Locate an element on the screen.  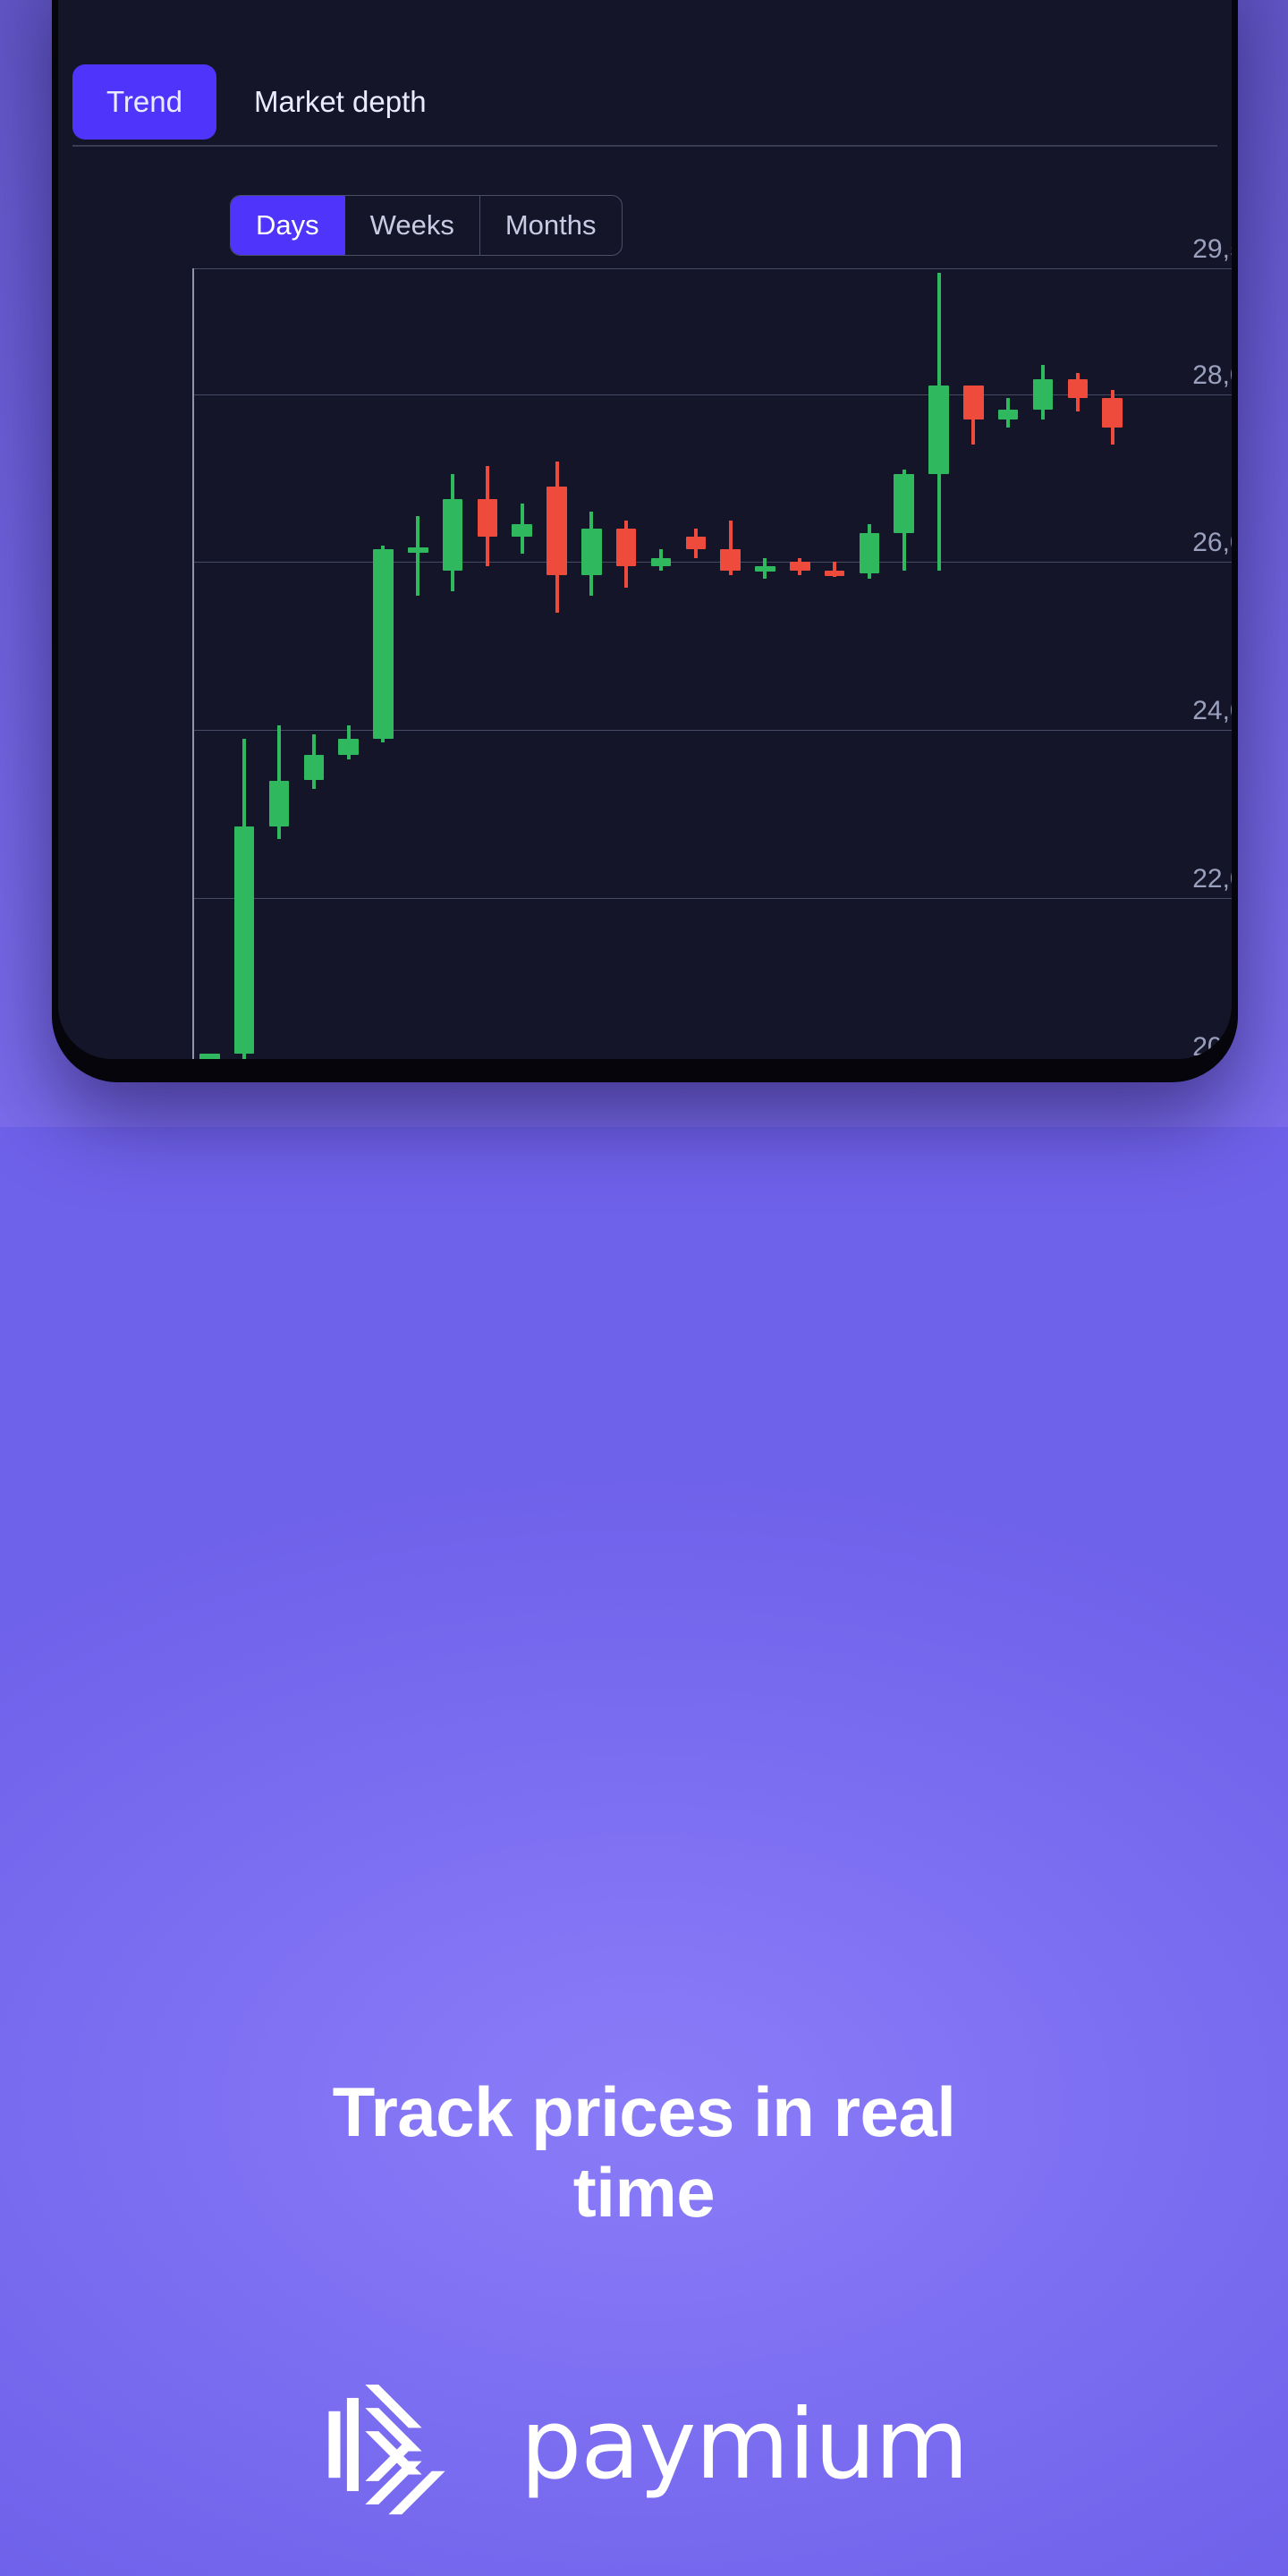
tab-market-depth-label: Market depth is located at coordinates (340, 101).